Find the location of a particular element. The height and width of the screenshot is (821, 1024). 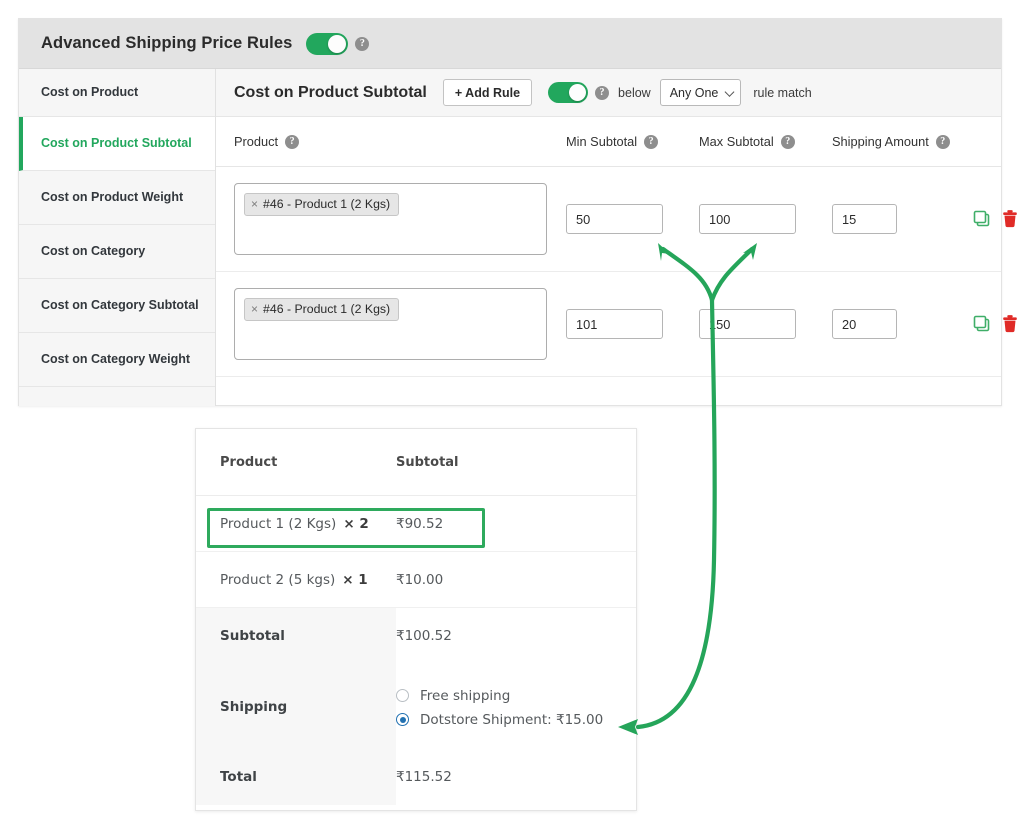

sidebar-item-label: Cost on Product is located at coordinates (90, 92).